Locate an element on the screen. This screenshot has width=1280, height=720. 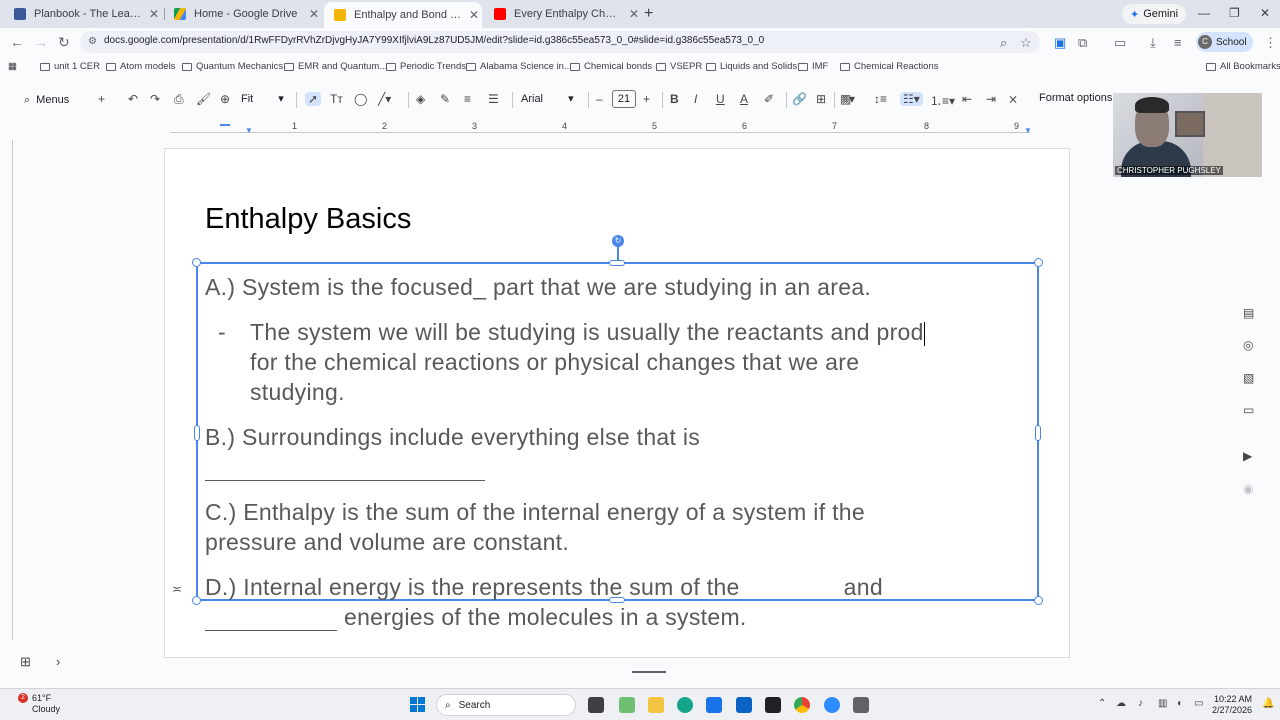
speaker-notes-toggle-icon: ≍ is located at coordinates (177, 589).